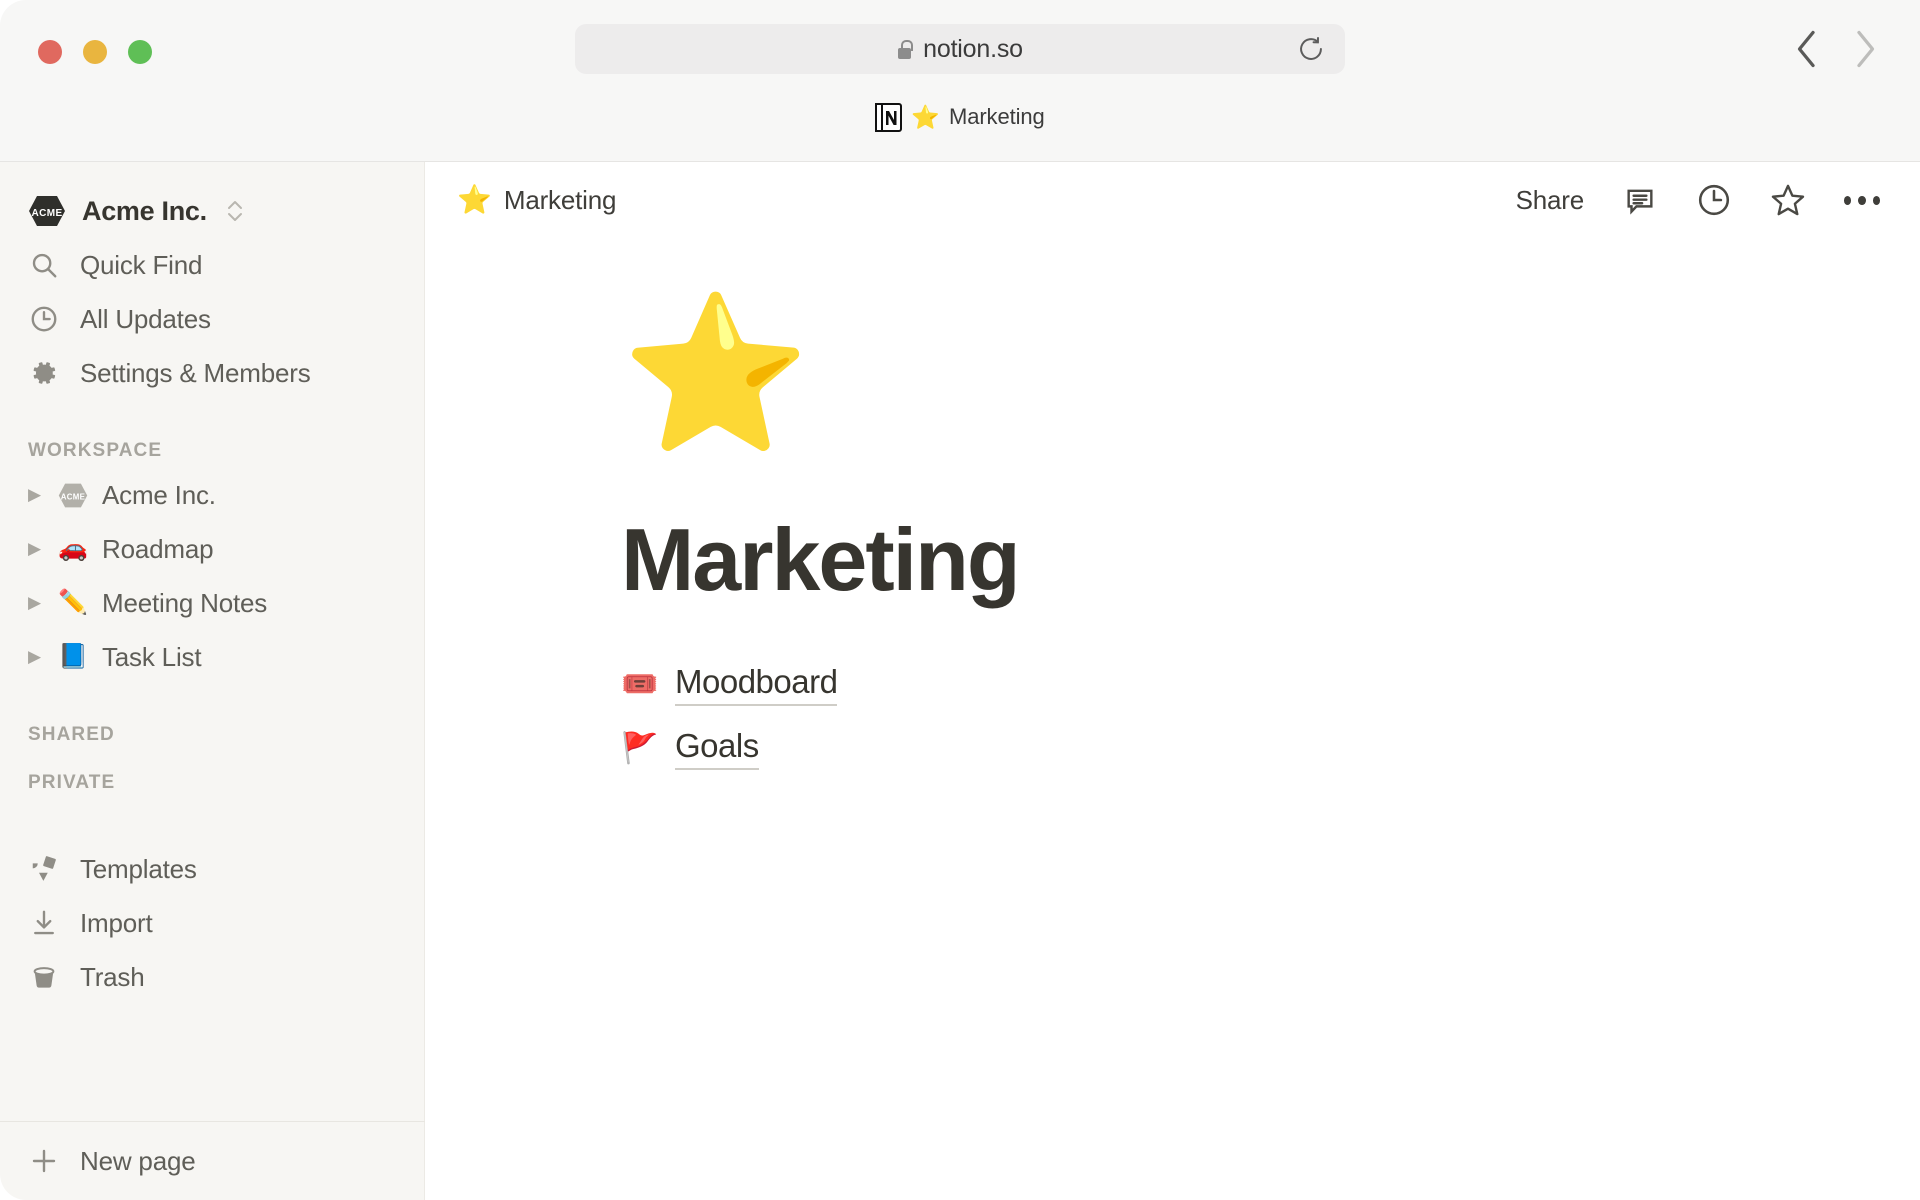 This screenshot has width=1920, height=1200. What do you see at coordinates (50, 52) in the screenshot?
I see `close-window-button` at bounding box center [50, 52].